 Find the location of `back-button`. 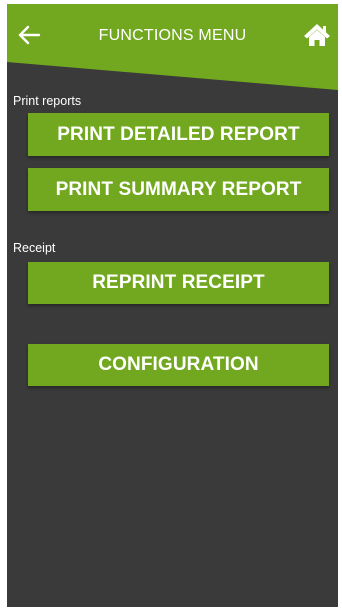

back-button is located at coordinates (30, 35).